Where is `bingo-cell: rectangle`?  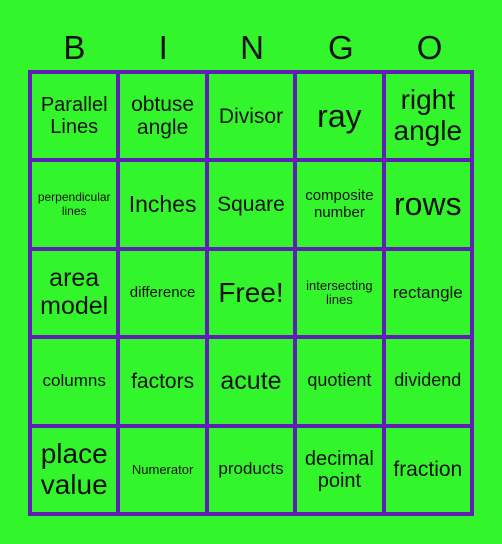
bingo-cell: rectangle is located at coordinates (427, 293).